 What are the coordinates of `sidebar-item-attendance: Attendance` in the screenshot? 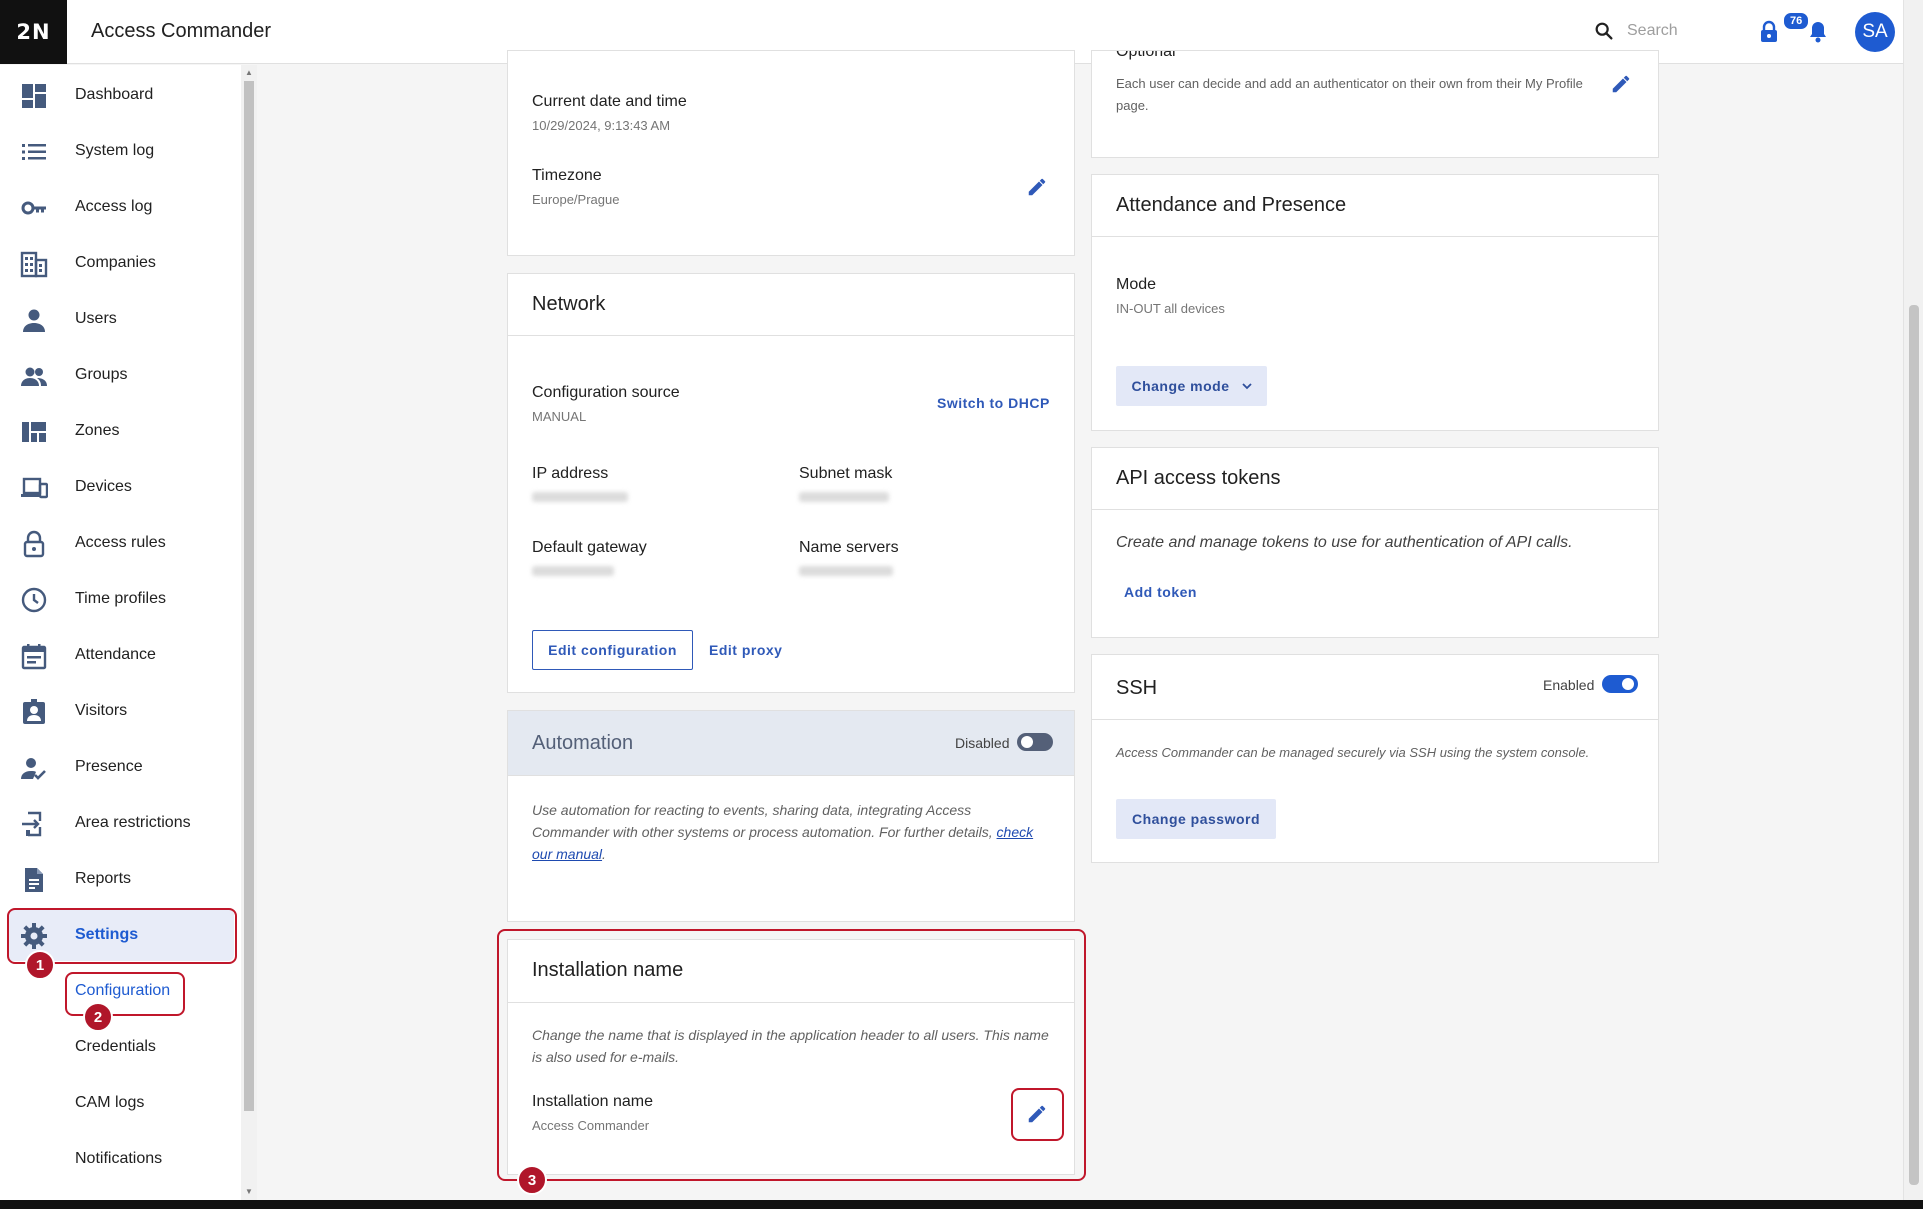 It's located at (120, 655).